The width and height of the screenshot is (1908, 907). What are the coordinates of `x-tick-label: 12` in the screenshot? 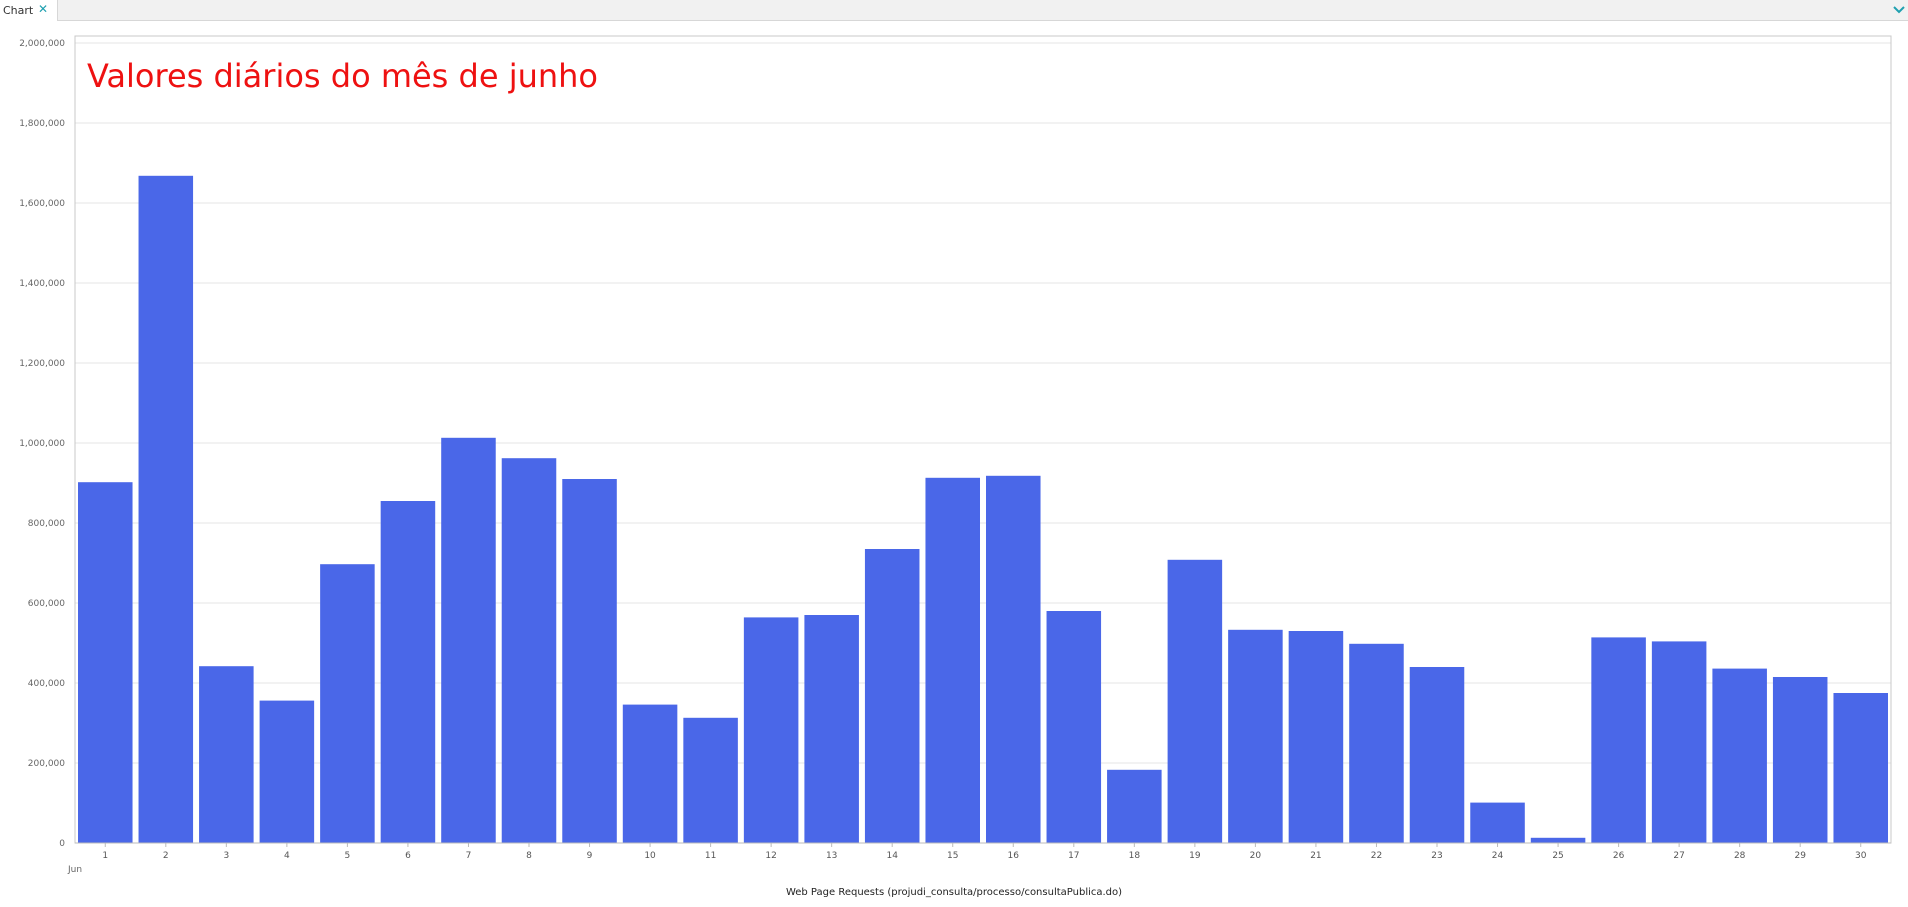 It's located at (770, 856).